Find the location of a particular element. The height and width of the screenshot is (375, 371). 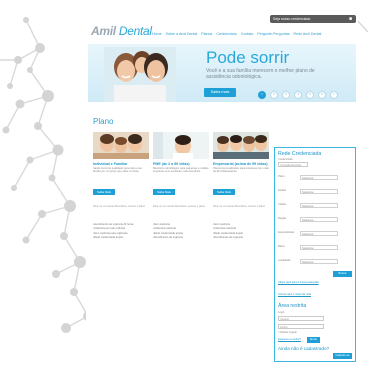

hero-page-dot: 6 is located at coordinates (322, 95).